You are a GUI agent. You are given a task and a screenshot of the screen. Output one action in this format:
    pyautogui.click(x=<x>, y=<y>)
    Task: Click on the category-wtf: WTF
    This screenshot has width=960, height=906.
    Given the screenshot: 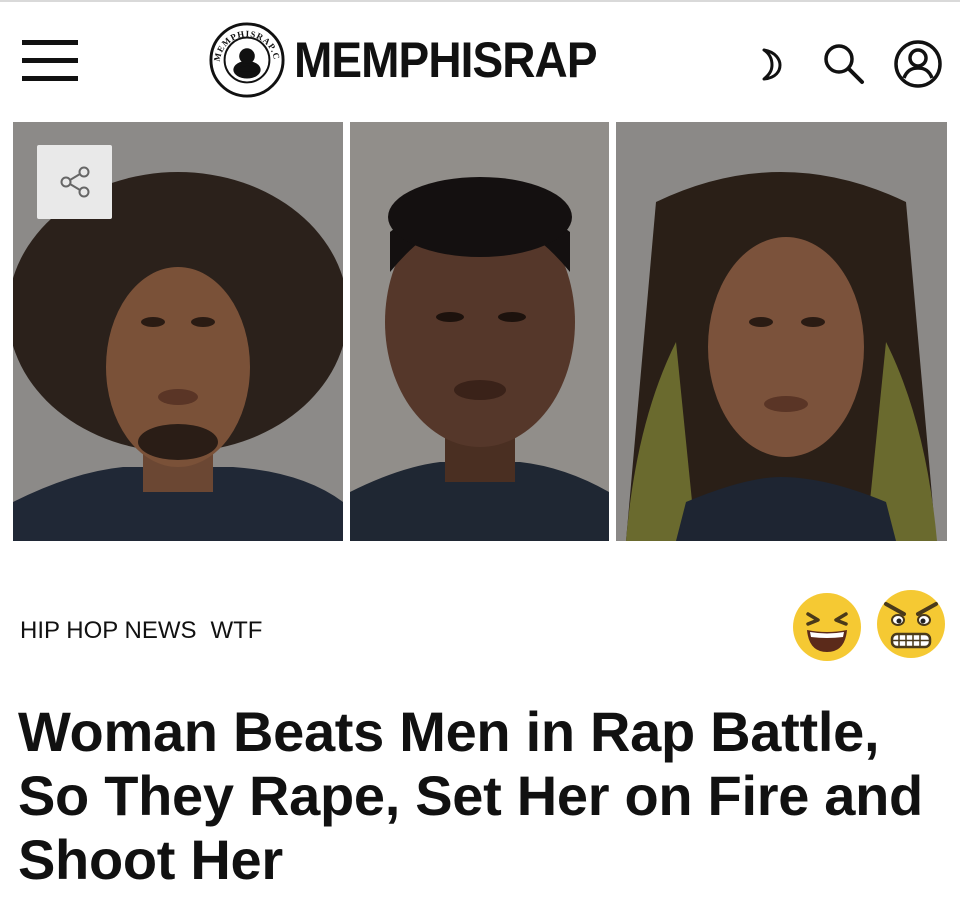 What is the action you would take?
    pyautogui.click(x=236, y=631)
    